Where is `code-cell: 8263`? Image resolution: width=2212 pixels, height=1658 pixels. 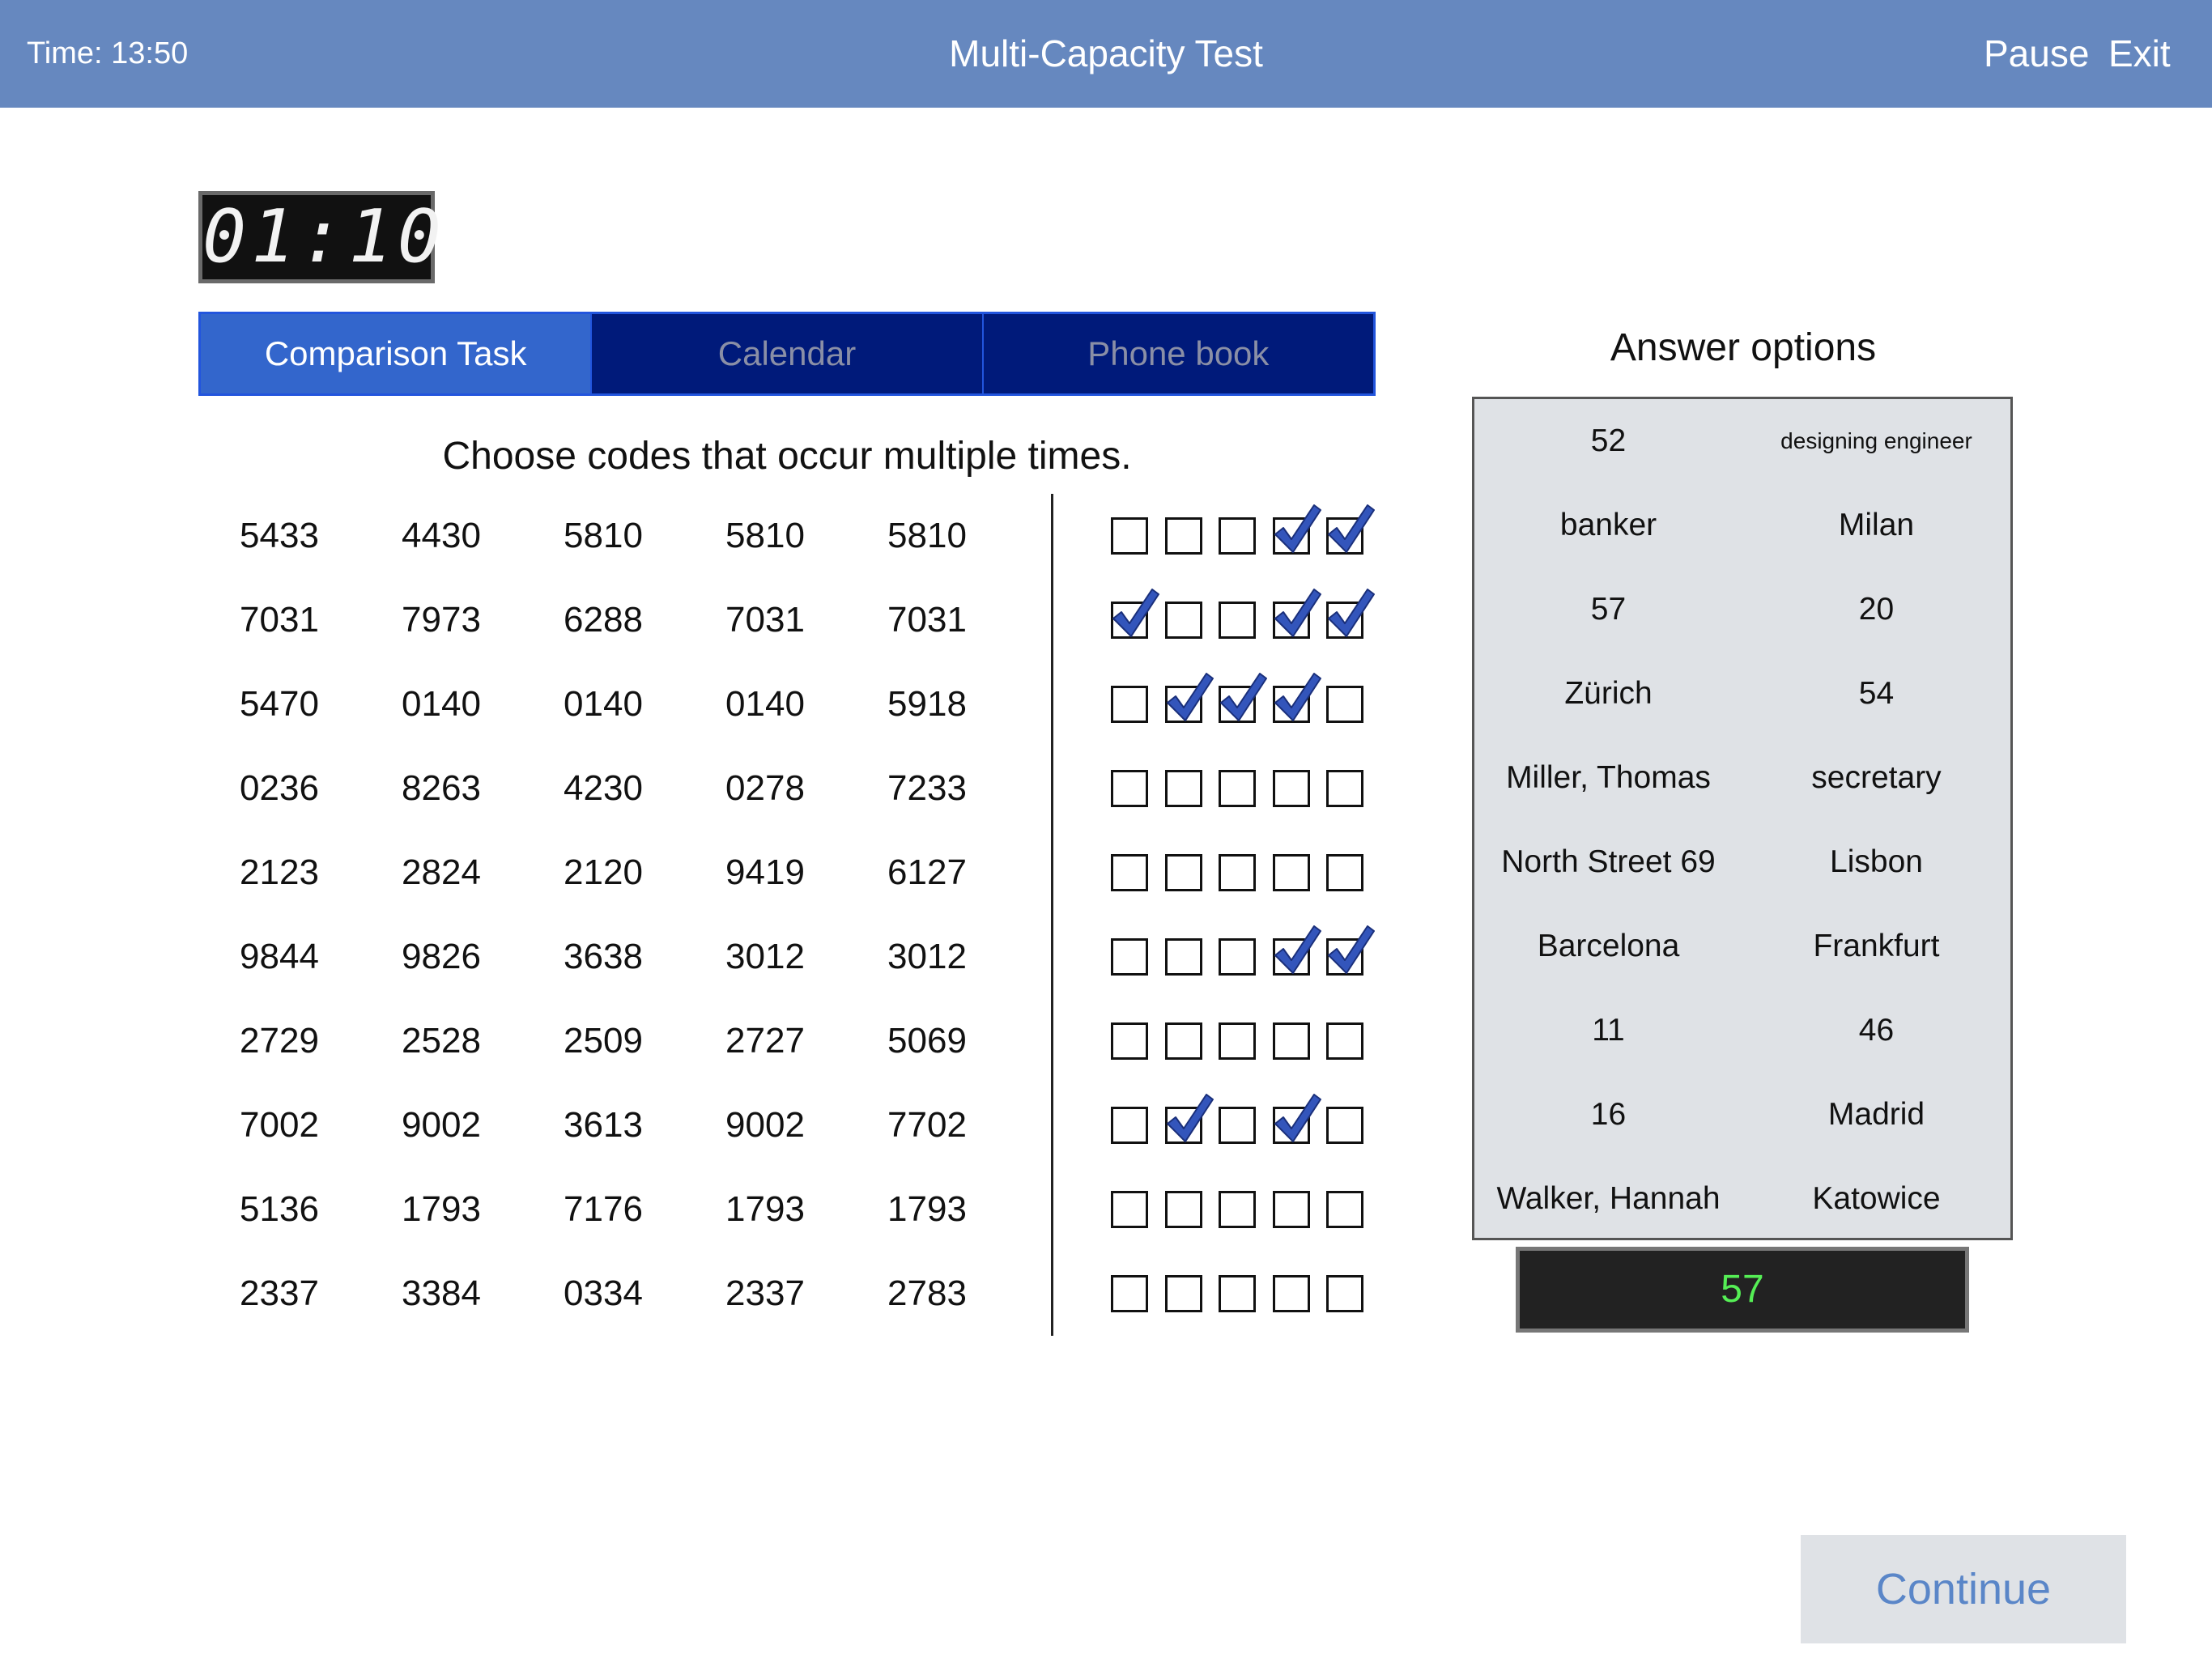 code-cell: 8263 is located at coordinates (442, 788).